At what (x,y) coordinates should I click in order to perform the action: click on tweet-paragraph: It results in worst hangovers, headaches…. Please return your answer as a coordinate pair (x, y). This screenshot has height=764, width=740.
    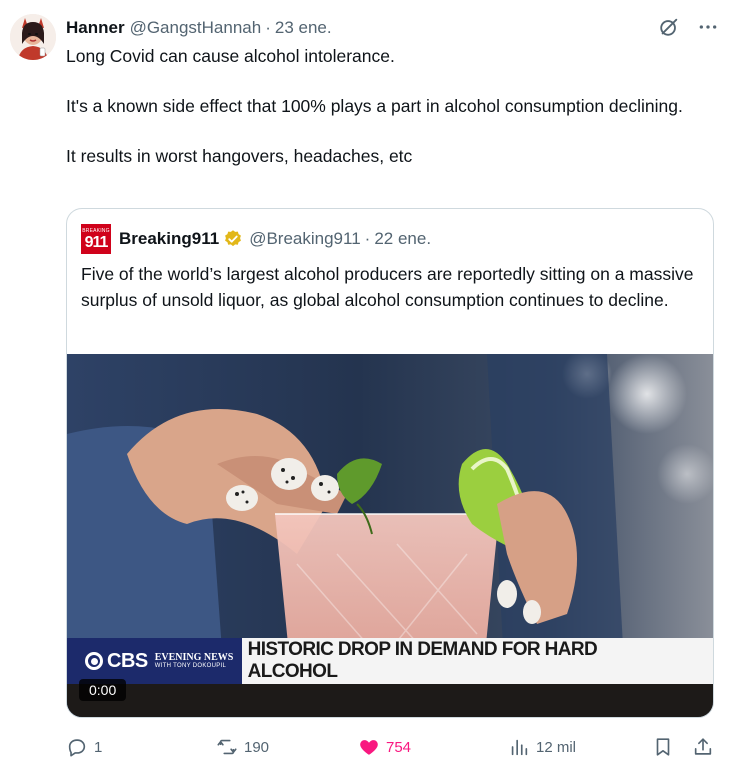
    Looking at the image, I should click on (239, 156).